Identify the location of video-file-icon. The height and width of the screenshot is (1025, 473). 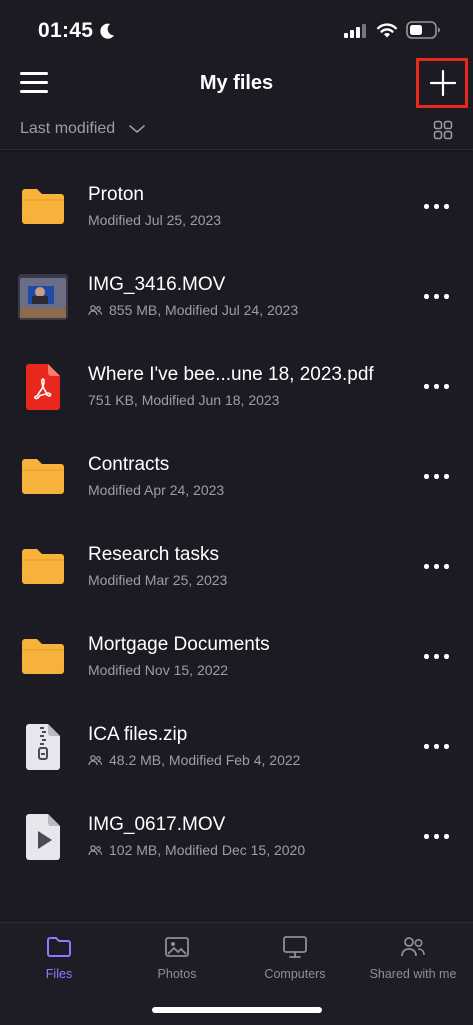
(43, 837).